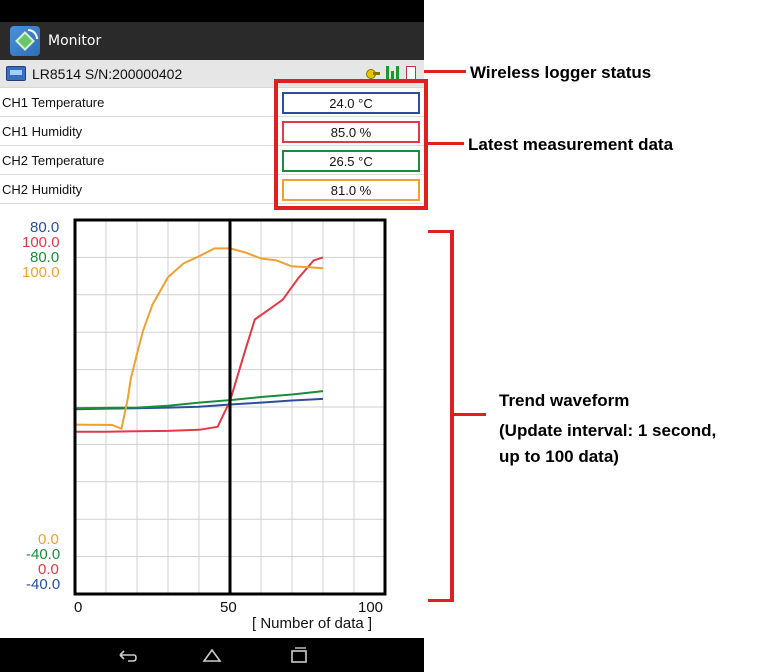  Describe the element at coordinates (312, 623) in the screenshot. I see `x-axis-unit: [ Number of data ]` at that location.